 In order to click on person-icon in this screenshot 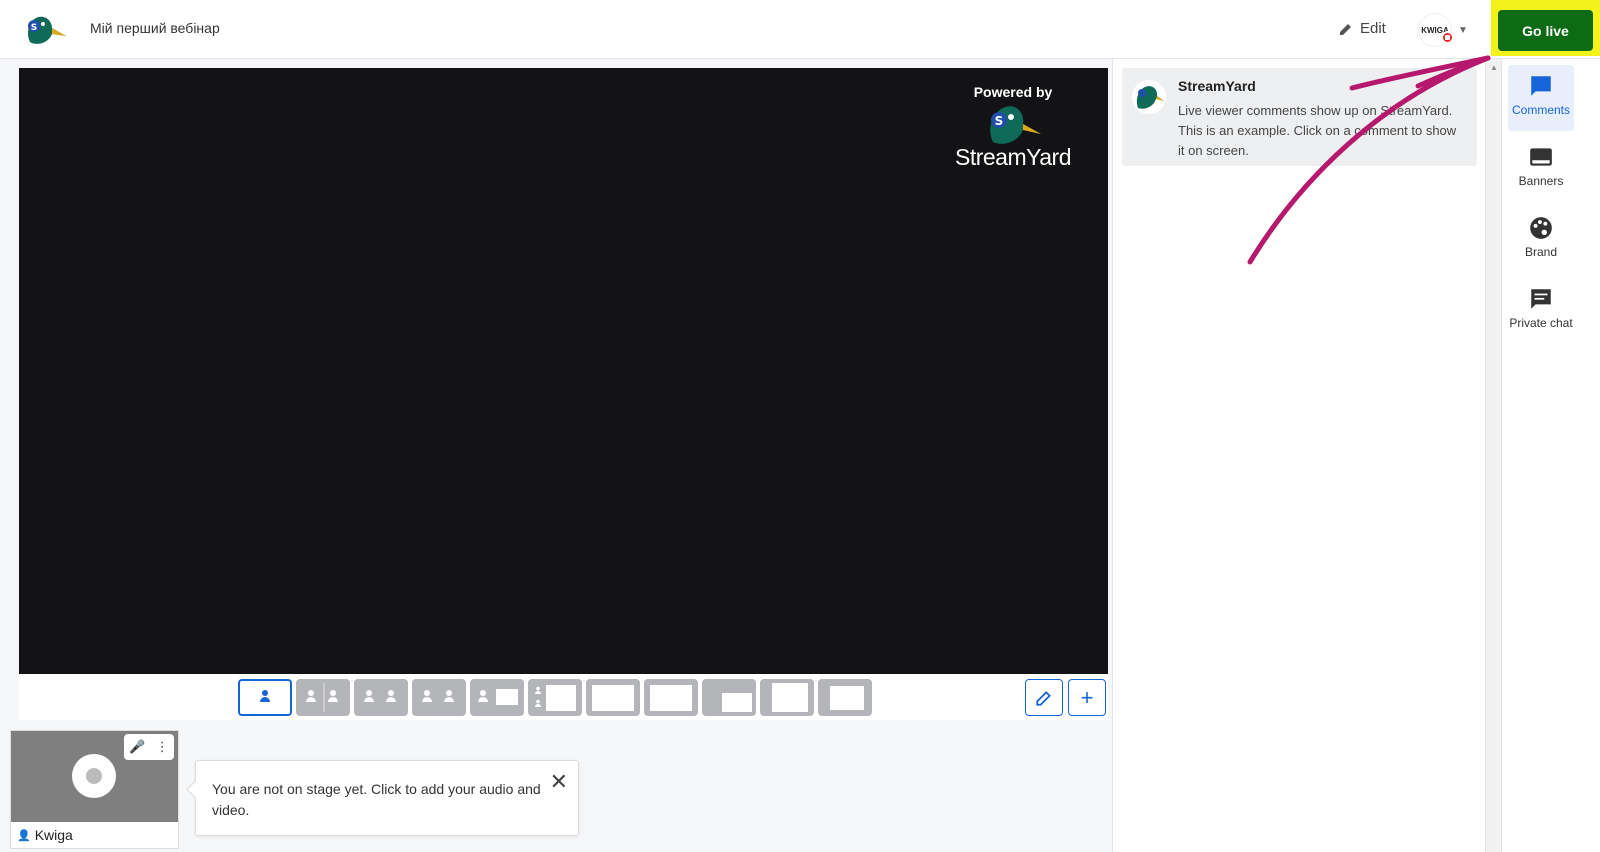, I will do `click(265, 697)`.